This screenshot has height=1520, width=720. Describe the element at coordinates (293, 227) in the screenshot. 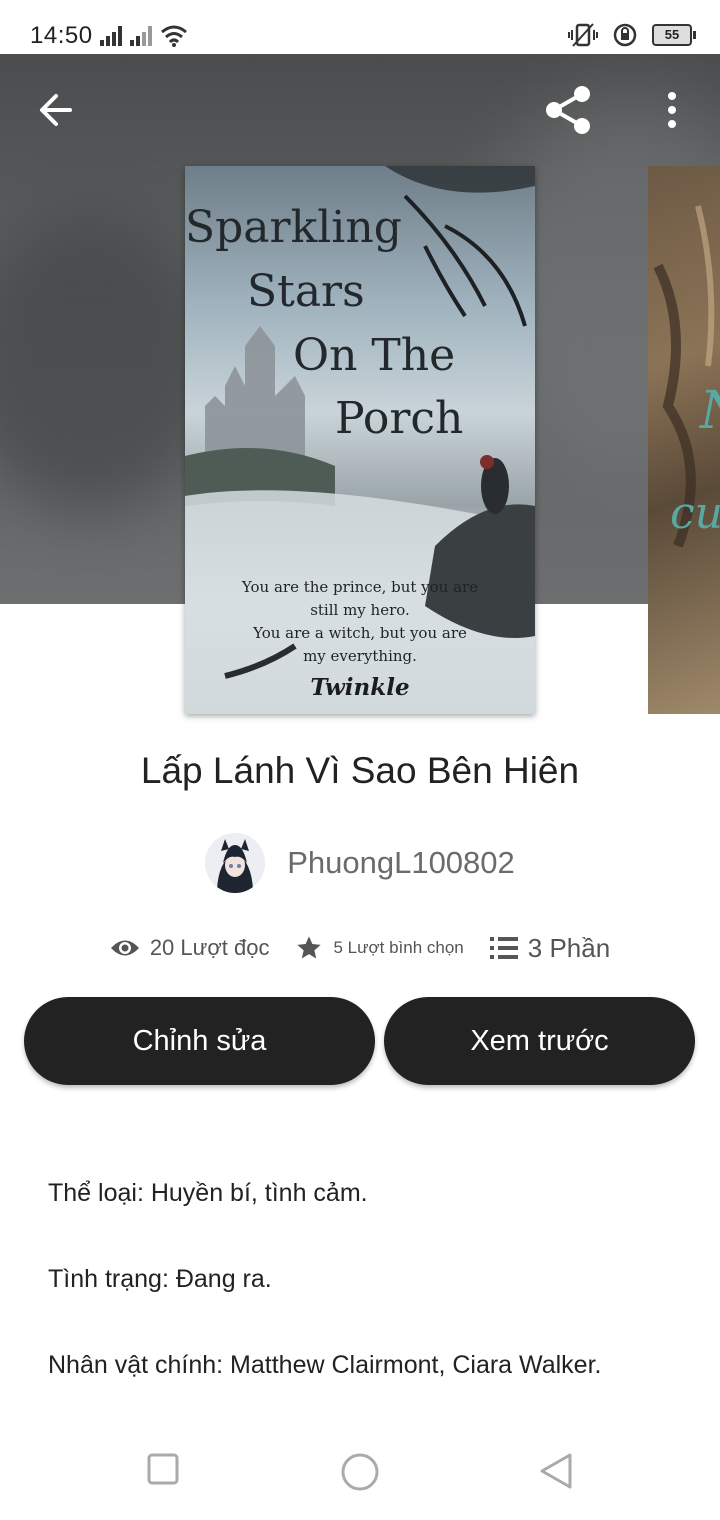

I see `cover-title-line: Sparkling` at that location.